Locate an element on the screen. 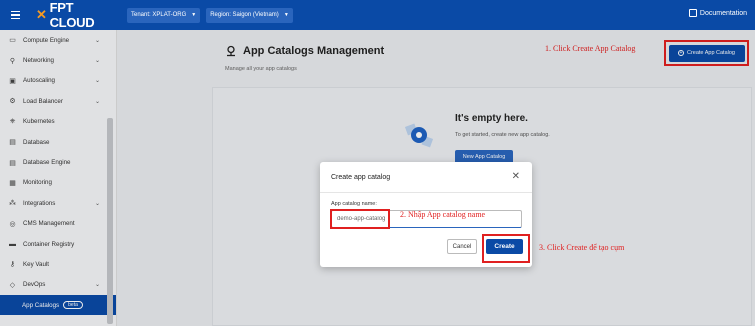 This screenshot has height=326, width=755. fpt-logo-icon: ✕ is located at coordinates (41, 14).